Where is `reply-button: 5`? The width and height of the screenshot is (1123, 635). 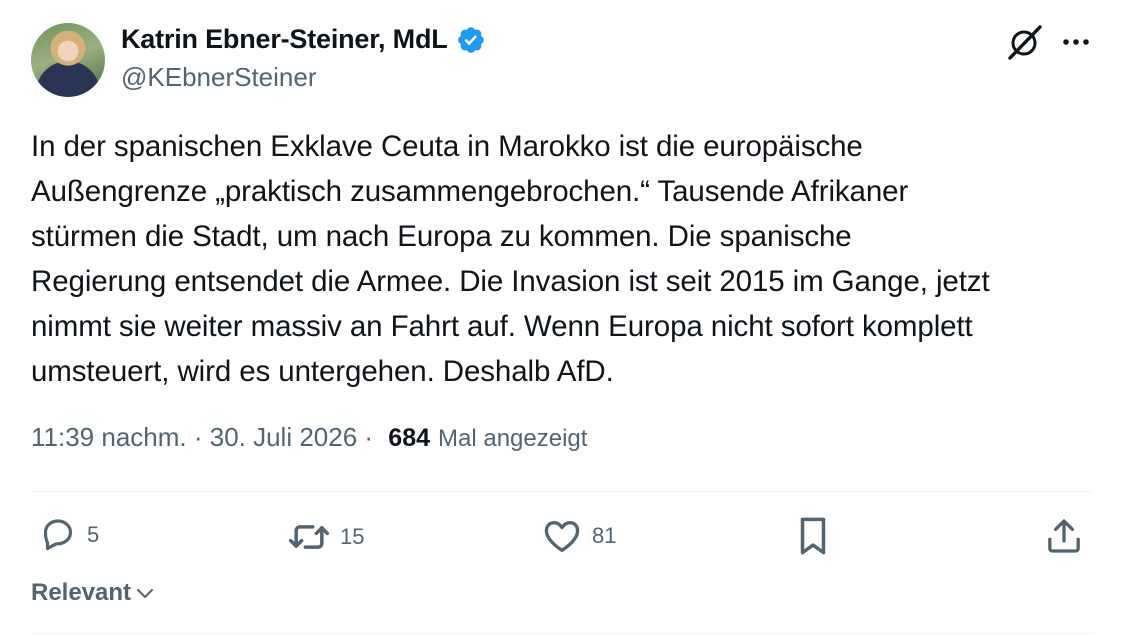 reply-button: 5 is located at coordinates (68, 535).